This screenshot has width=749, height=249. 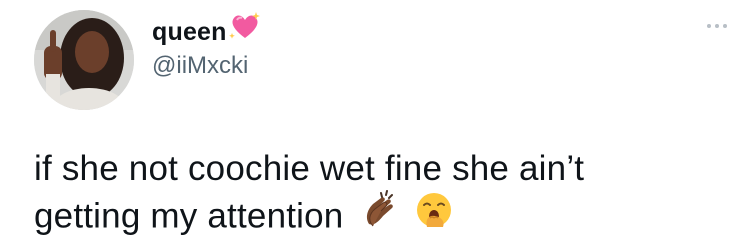 I want to click on display-name: queen, so click(x=189, y=32).